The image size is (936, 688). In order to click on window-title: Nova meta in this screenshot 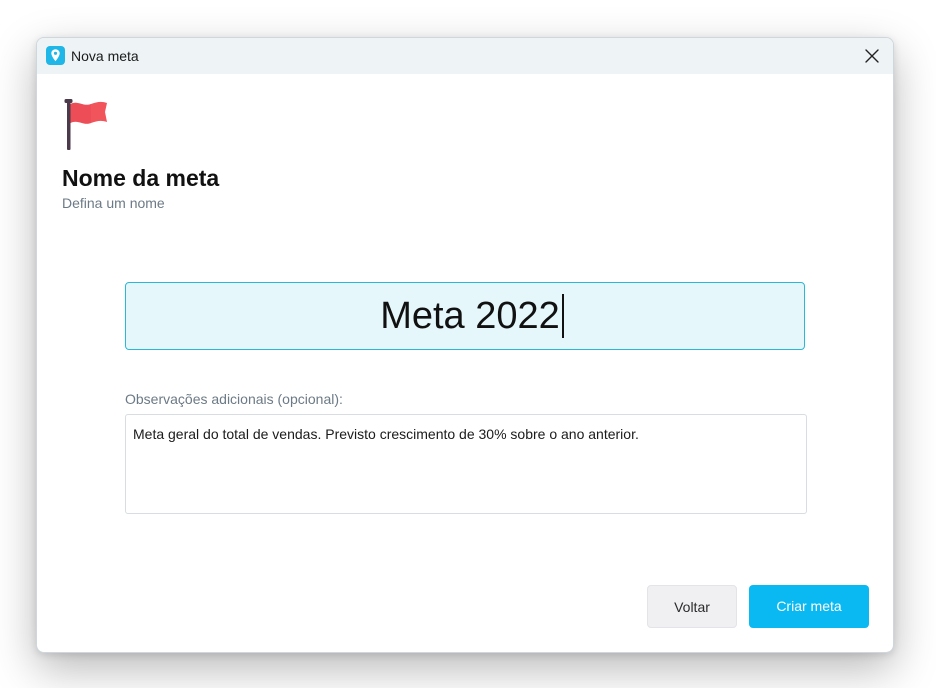, I will do `click(105, 56)`.